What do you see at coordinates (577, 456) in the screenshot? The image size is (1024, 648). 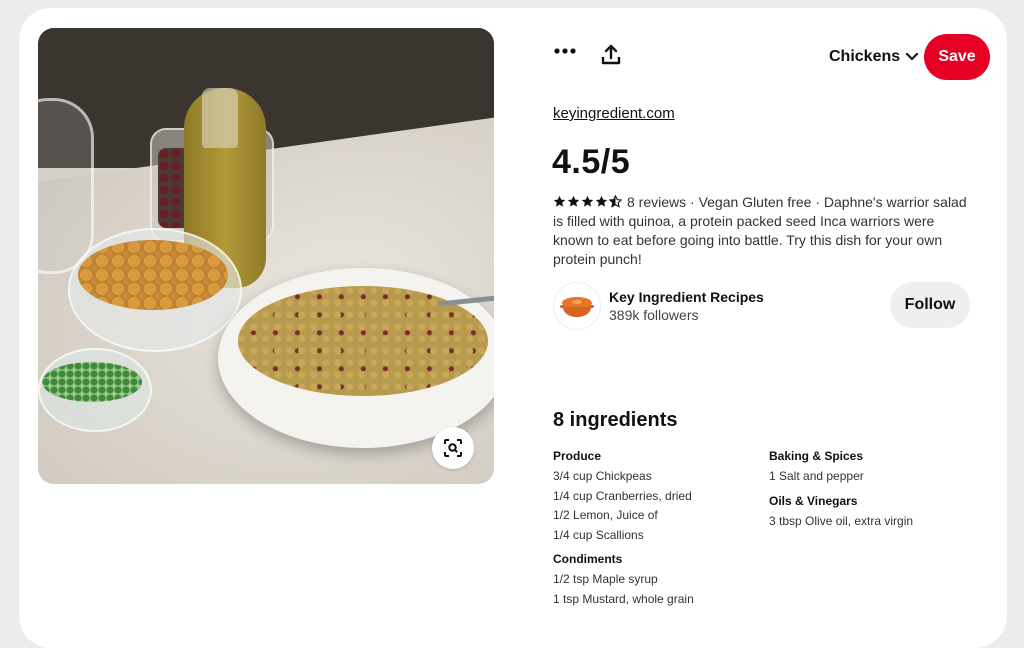 I see `group-heading: Produce` at bounding box center [577, 456].